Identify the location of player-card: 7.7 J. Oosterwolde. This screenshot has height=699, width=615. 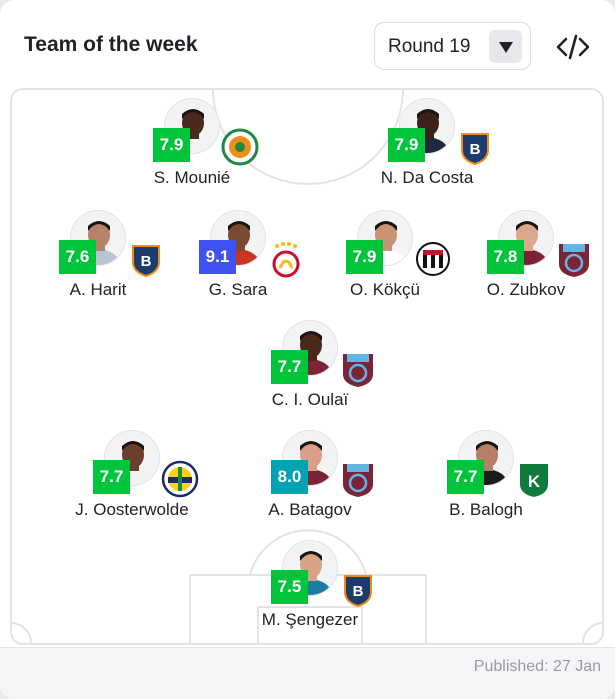
(132, 485).